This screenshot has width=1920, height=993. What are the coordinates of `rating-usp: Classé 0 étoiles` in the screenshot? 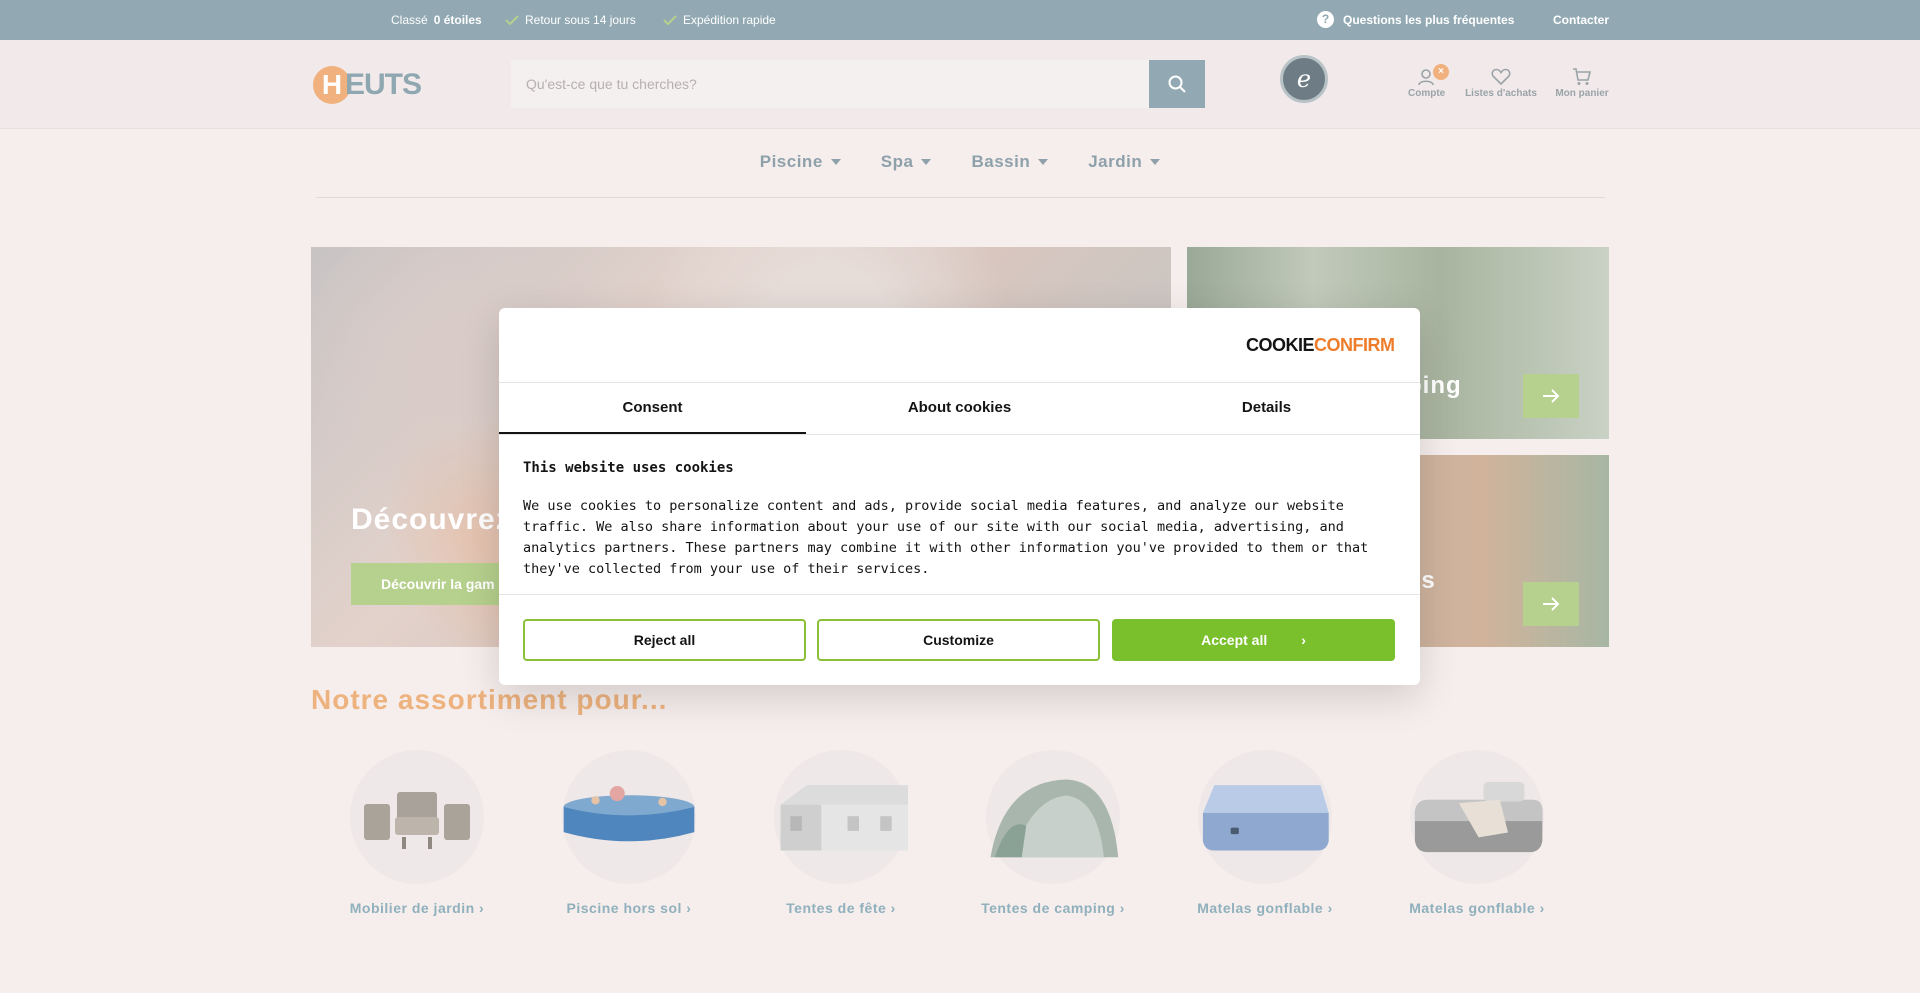 It's located at (436, 20).